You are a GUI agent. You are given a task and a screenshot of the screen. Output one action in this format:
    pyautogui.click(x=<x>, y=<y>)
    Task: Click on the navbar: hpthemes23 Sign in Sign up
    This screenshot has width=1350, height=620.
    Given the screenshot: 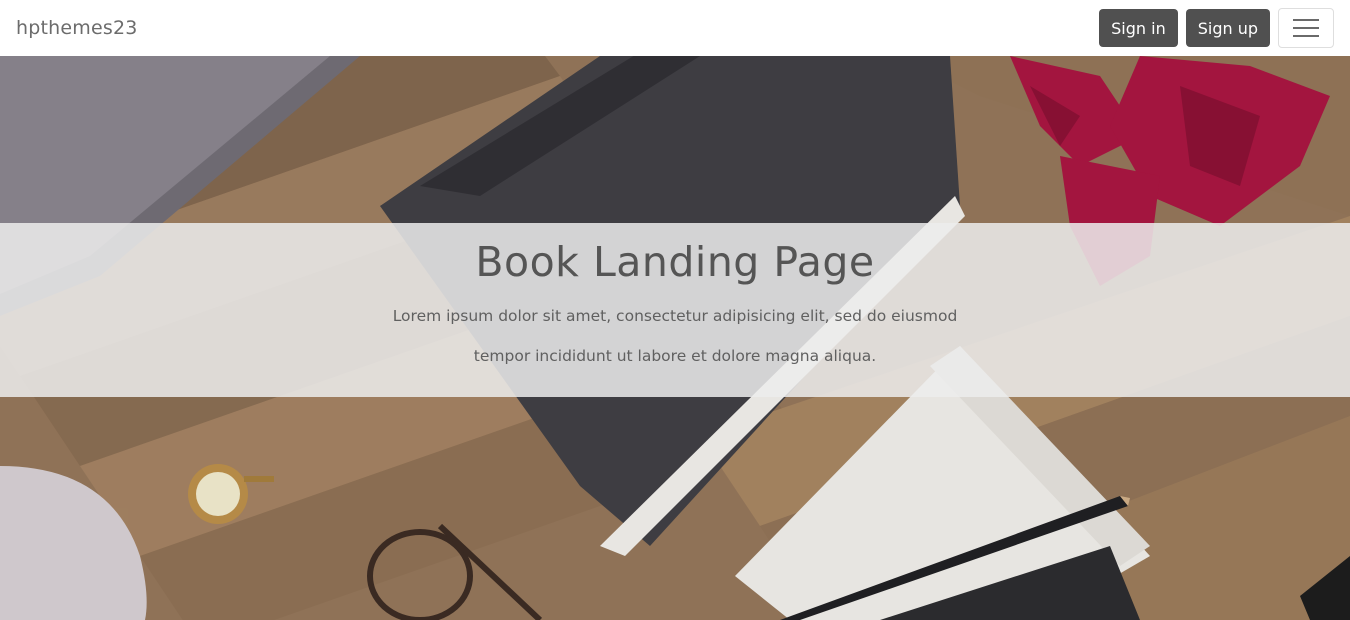 What is the action you would take?
    pyautogui.click(x=675, y=28)
    